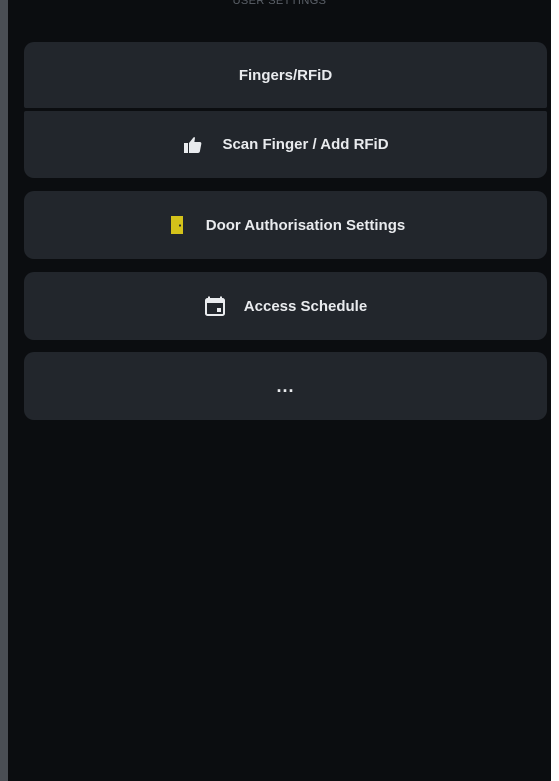 This screenshot has height=781, width=559. What do you see at coordinates (305, 306) in the screenshot?
I see `access-schedule-label: Access Schedule` at bounding box center [305, 306].